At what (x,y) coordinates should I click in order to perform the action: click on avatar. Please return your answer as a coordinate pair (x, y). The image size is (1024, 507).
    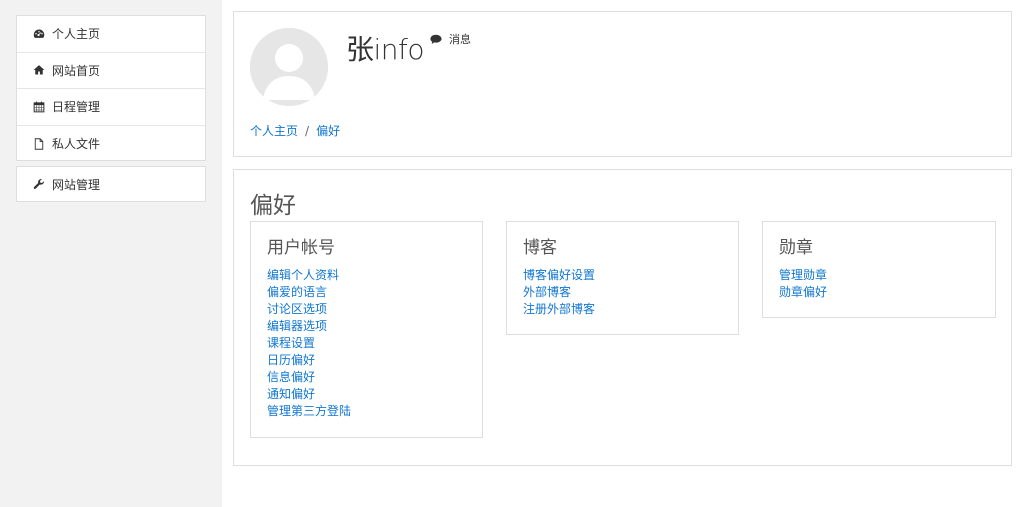
    Looking at the image, I should click on (289, 67).